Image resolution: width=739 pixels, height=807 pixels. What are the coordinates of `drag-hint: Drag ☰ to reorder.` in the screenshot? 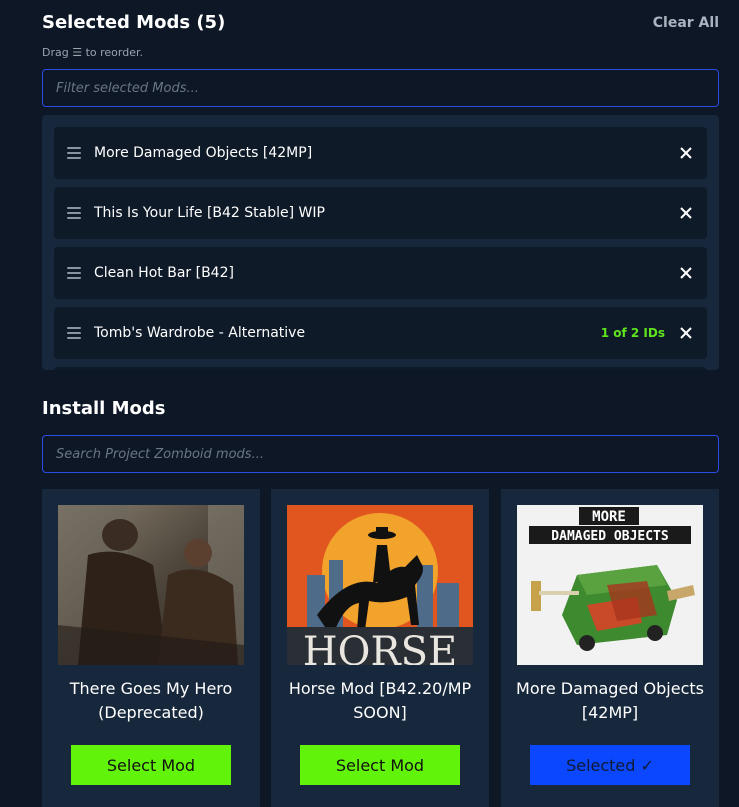 It's located at (92, 52).